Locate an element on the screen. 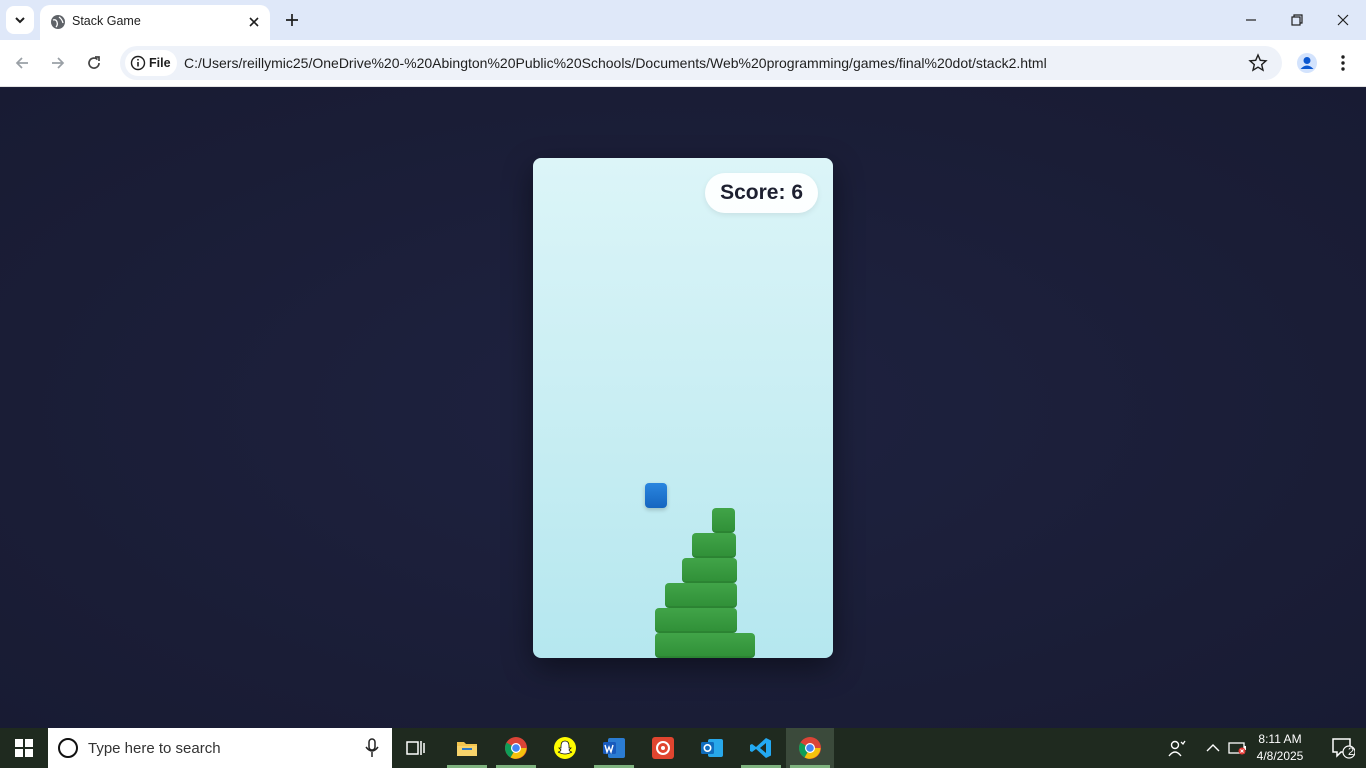 The height and width of the screenshot is (768, 1366). start-button is located at coordinates (24, 748).